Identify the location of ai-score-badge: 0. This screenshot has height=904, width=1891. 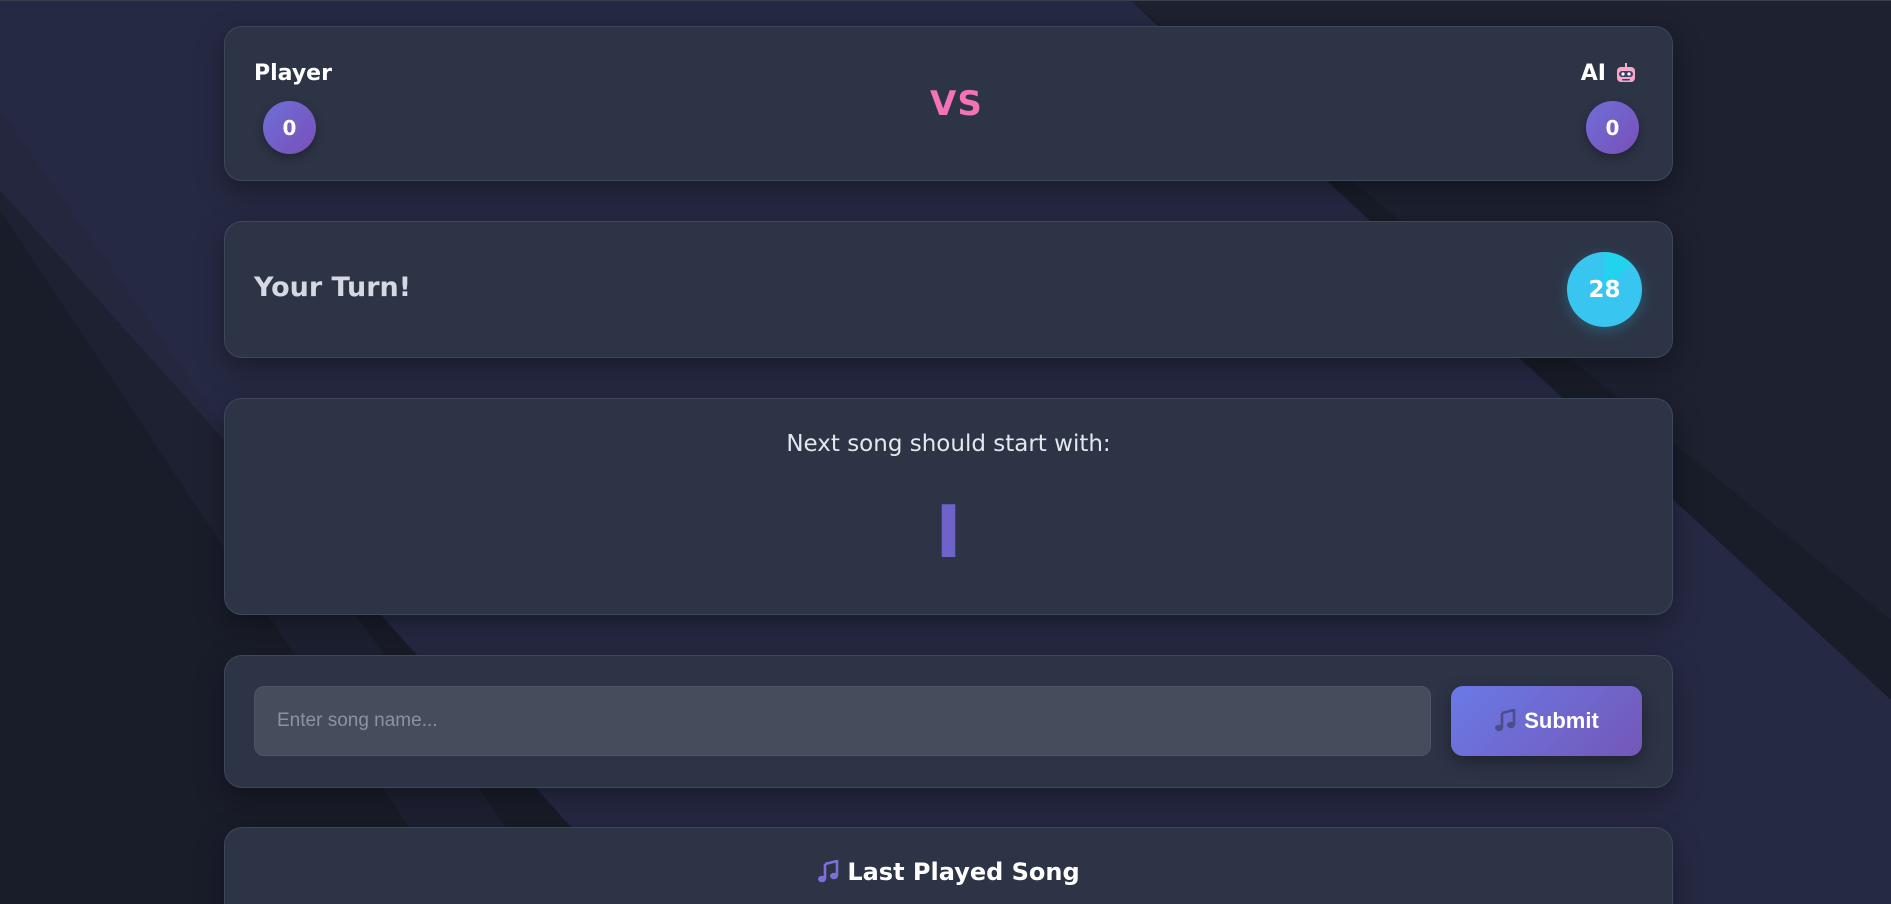
(1612, 127).